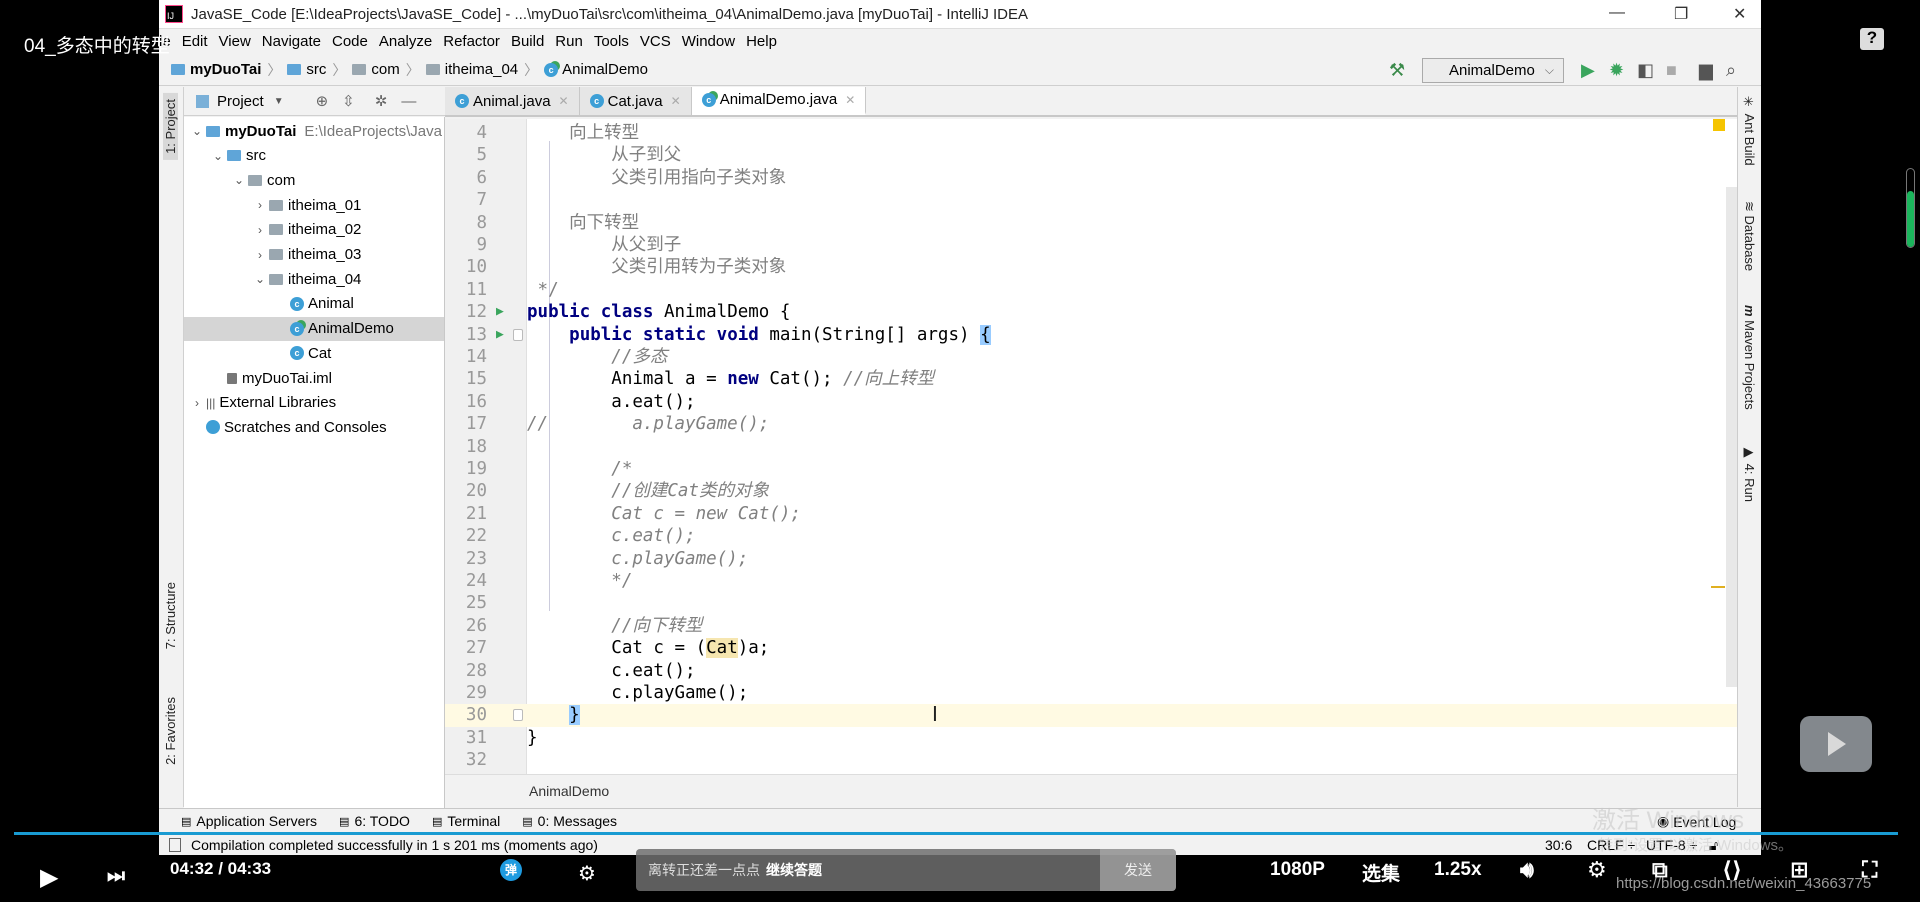  I want to click on tree-item: › ||| External Libraries, so click(314, 403).